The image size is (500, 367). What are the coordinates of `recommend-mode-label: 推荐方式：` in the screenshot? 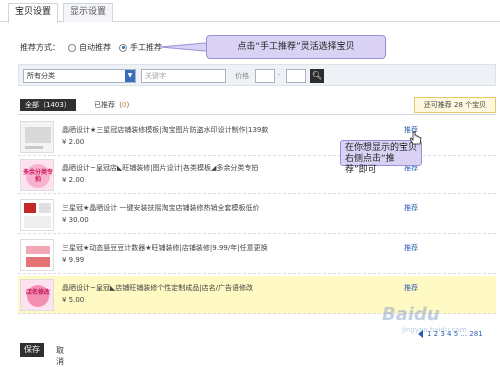 It's located at (40, 47).